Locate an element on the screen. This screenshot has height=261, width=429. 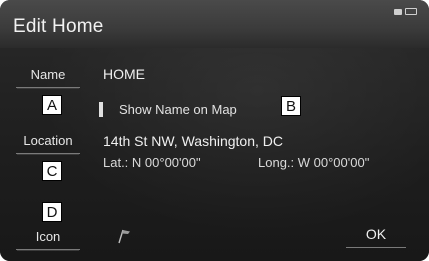
name-button-label: Name is located at coordinates (48, 74).